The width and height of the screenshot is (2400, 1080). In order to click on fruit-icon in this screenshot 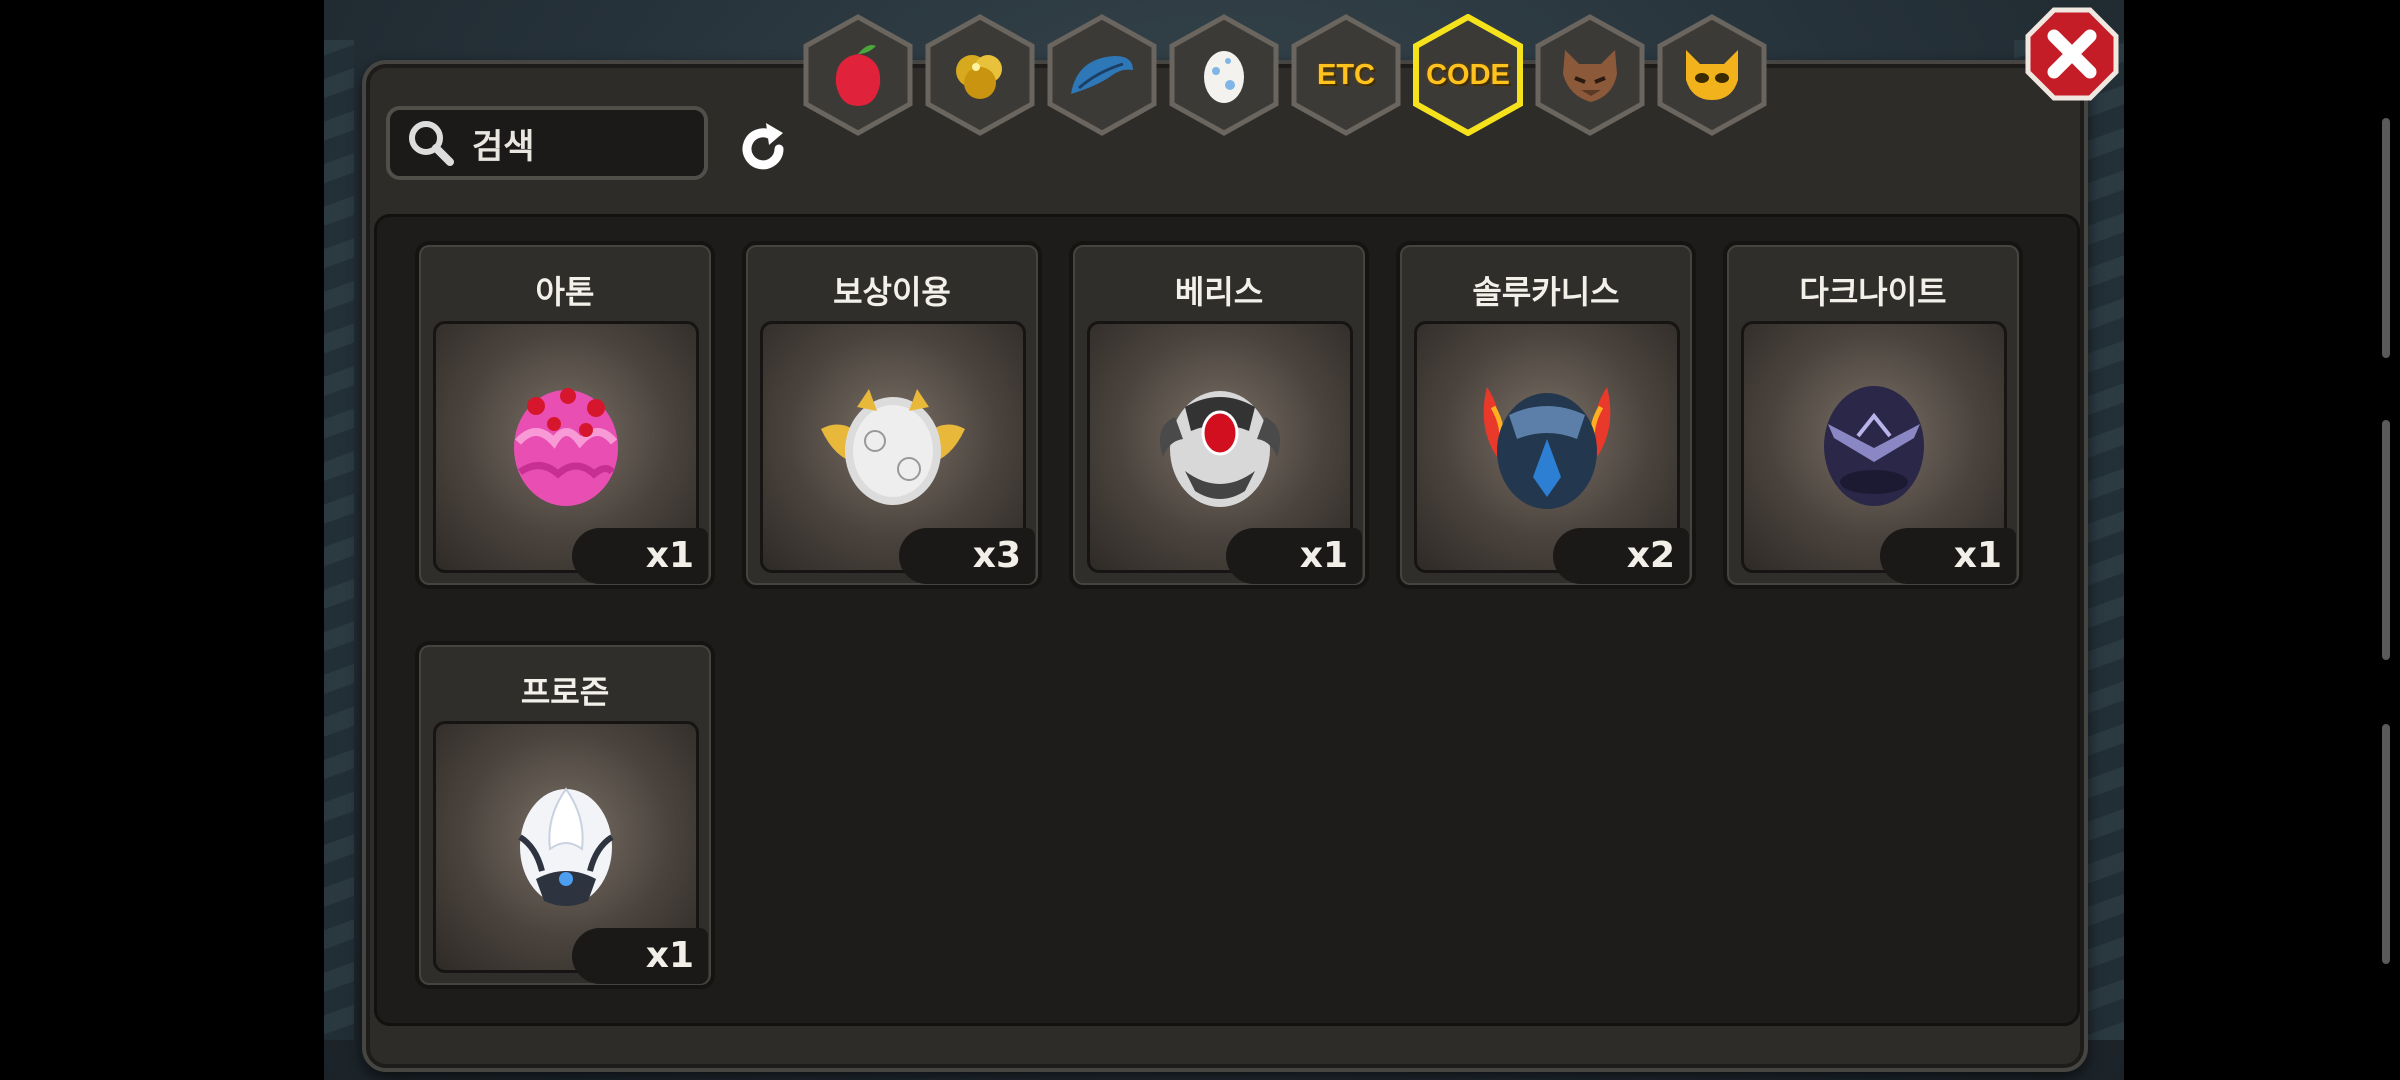, I will do `click(858, 75)`.